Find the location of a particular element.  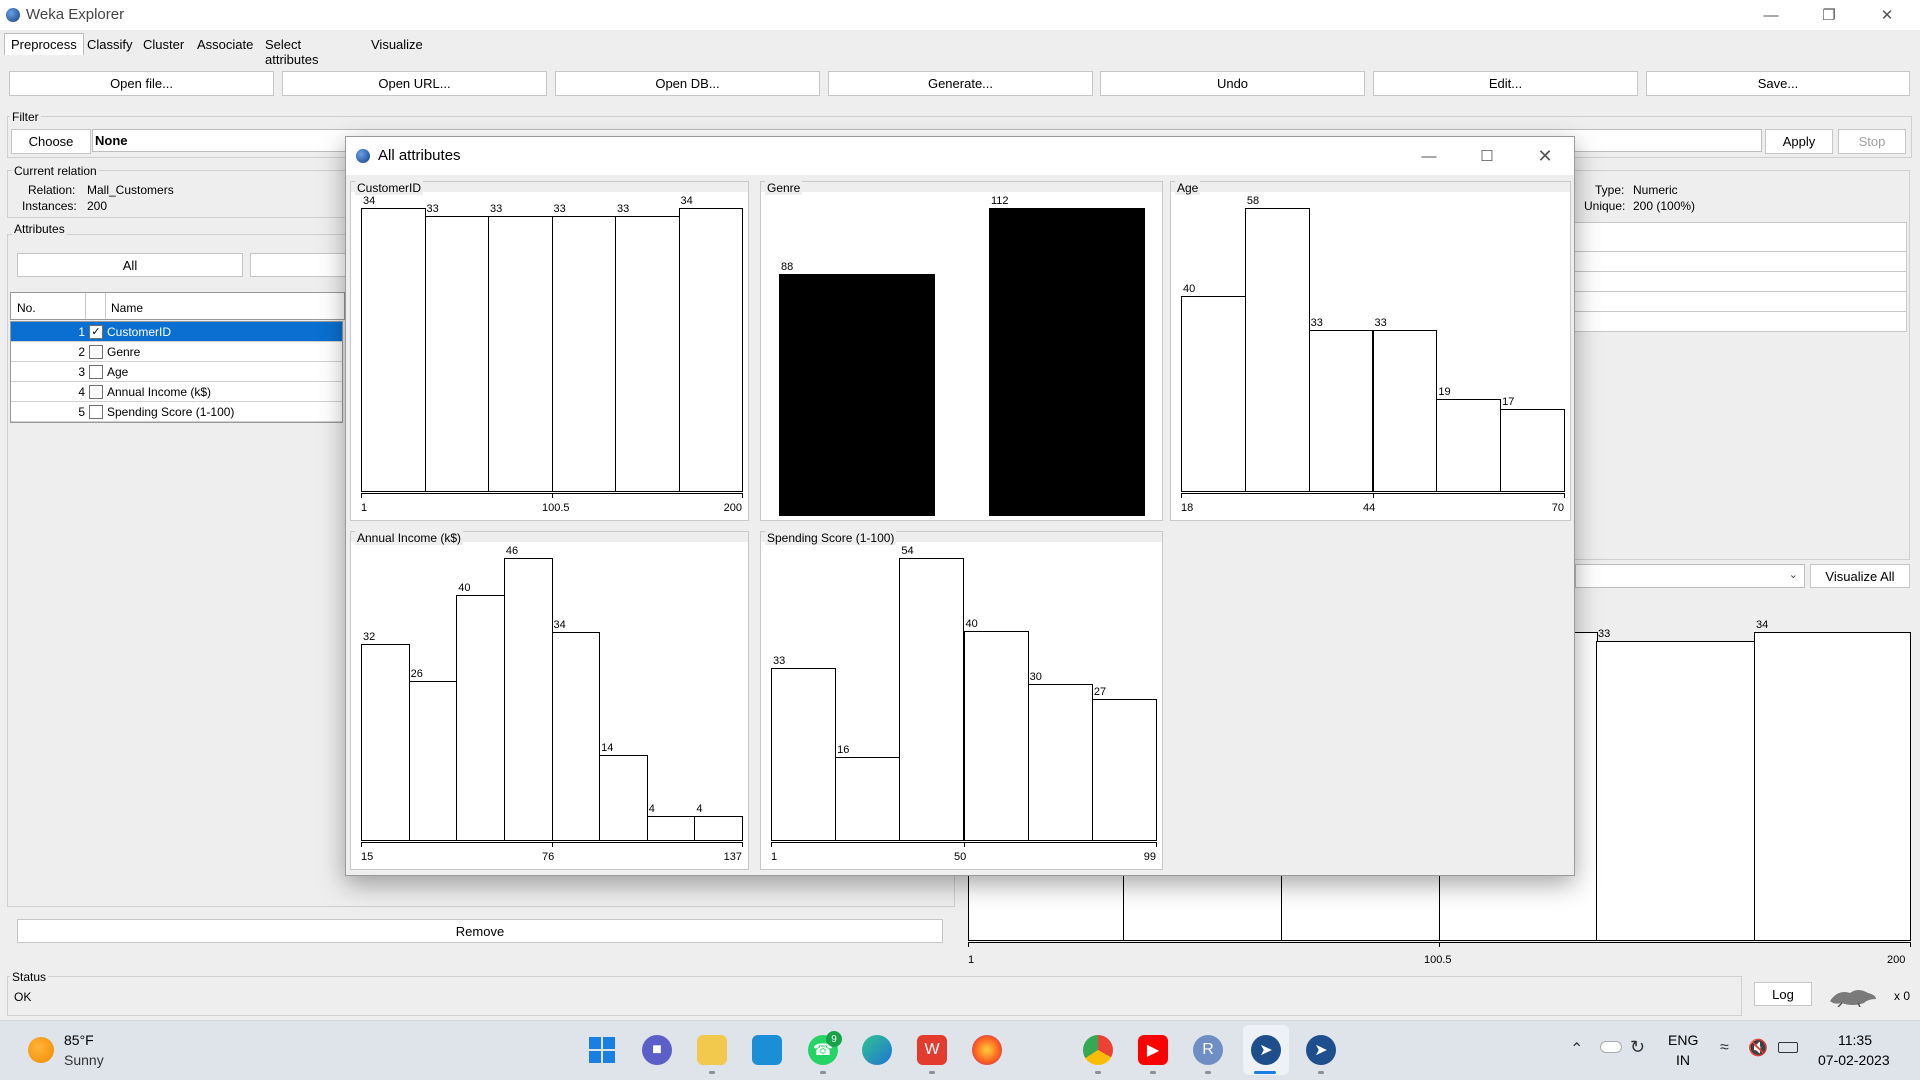

teams-chat-icon: ■ is located at coordinates (657, 1050).